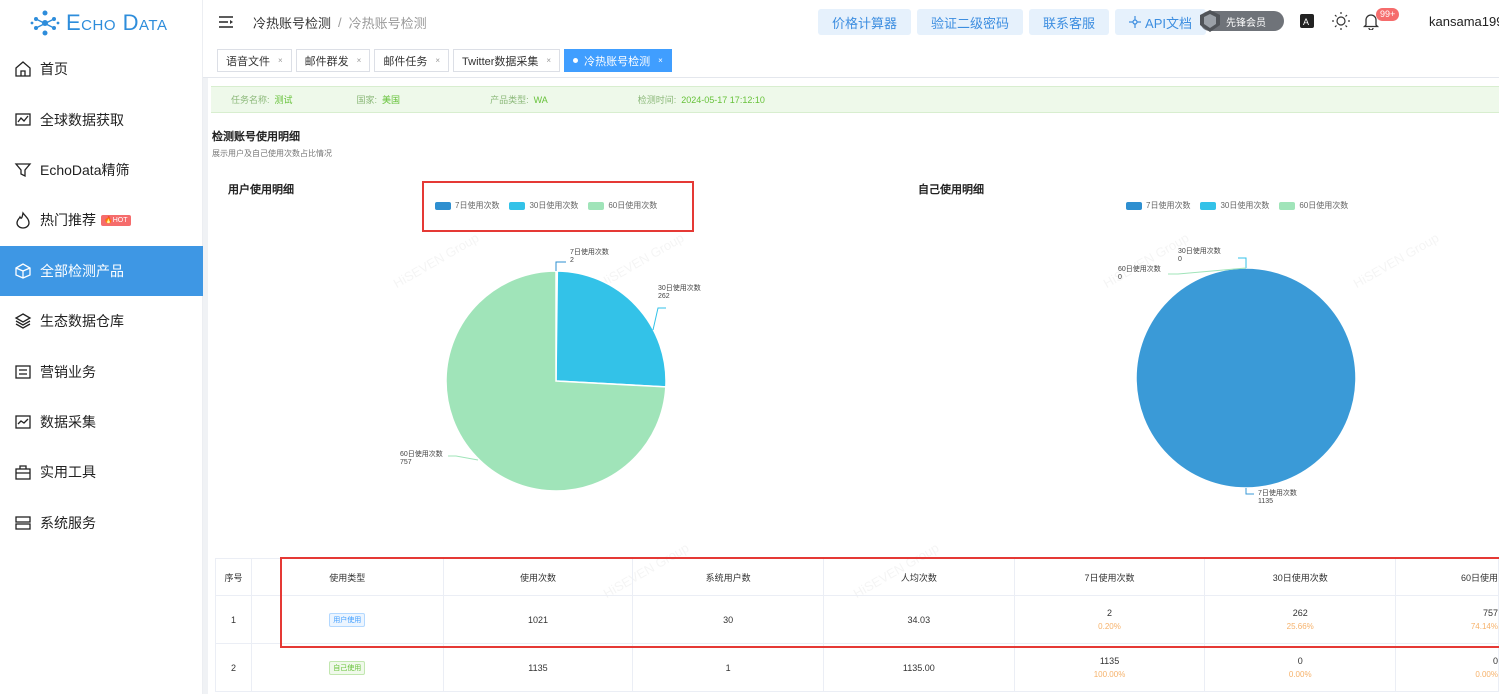 The height and width of the screenshot is (694, 1499). Describe the element at coordinates (1210, 21) in the screenshot. I see `vip-shield-icon` at that location.